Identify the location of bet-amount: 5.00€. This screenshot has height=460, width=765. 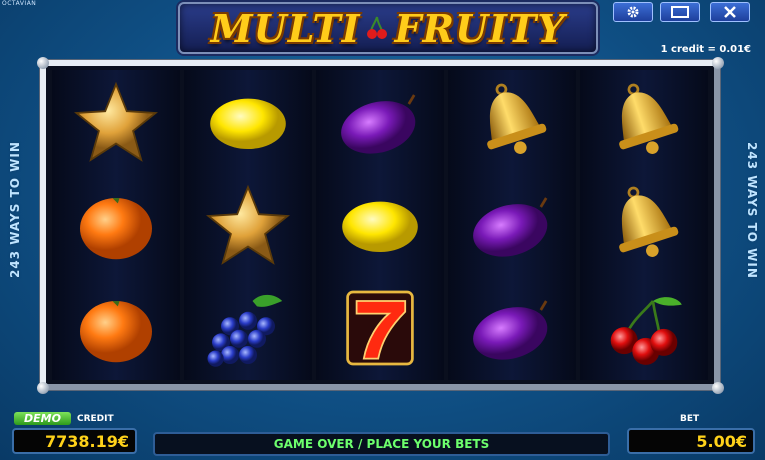
(721, 441).